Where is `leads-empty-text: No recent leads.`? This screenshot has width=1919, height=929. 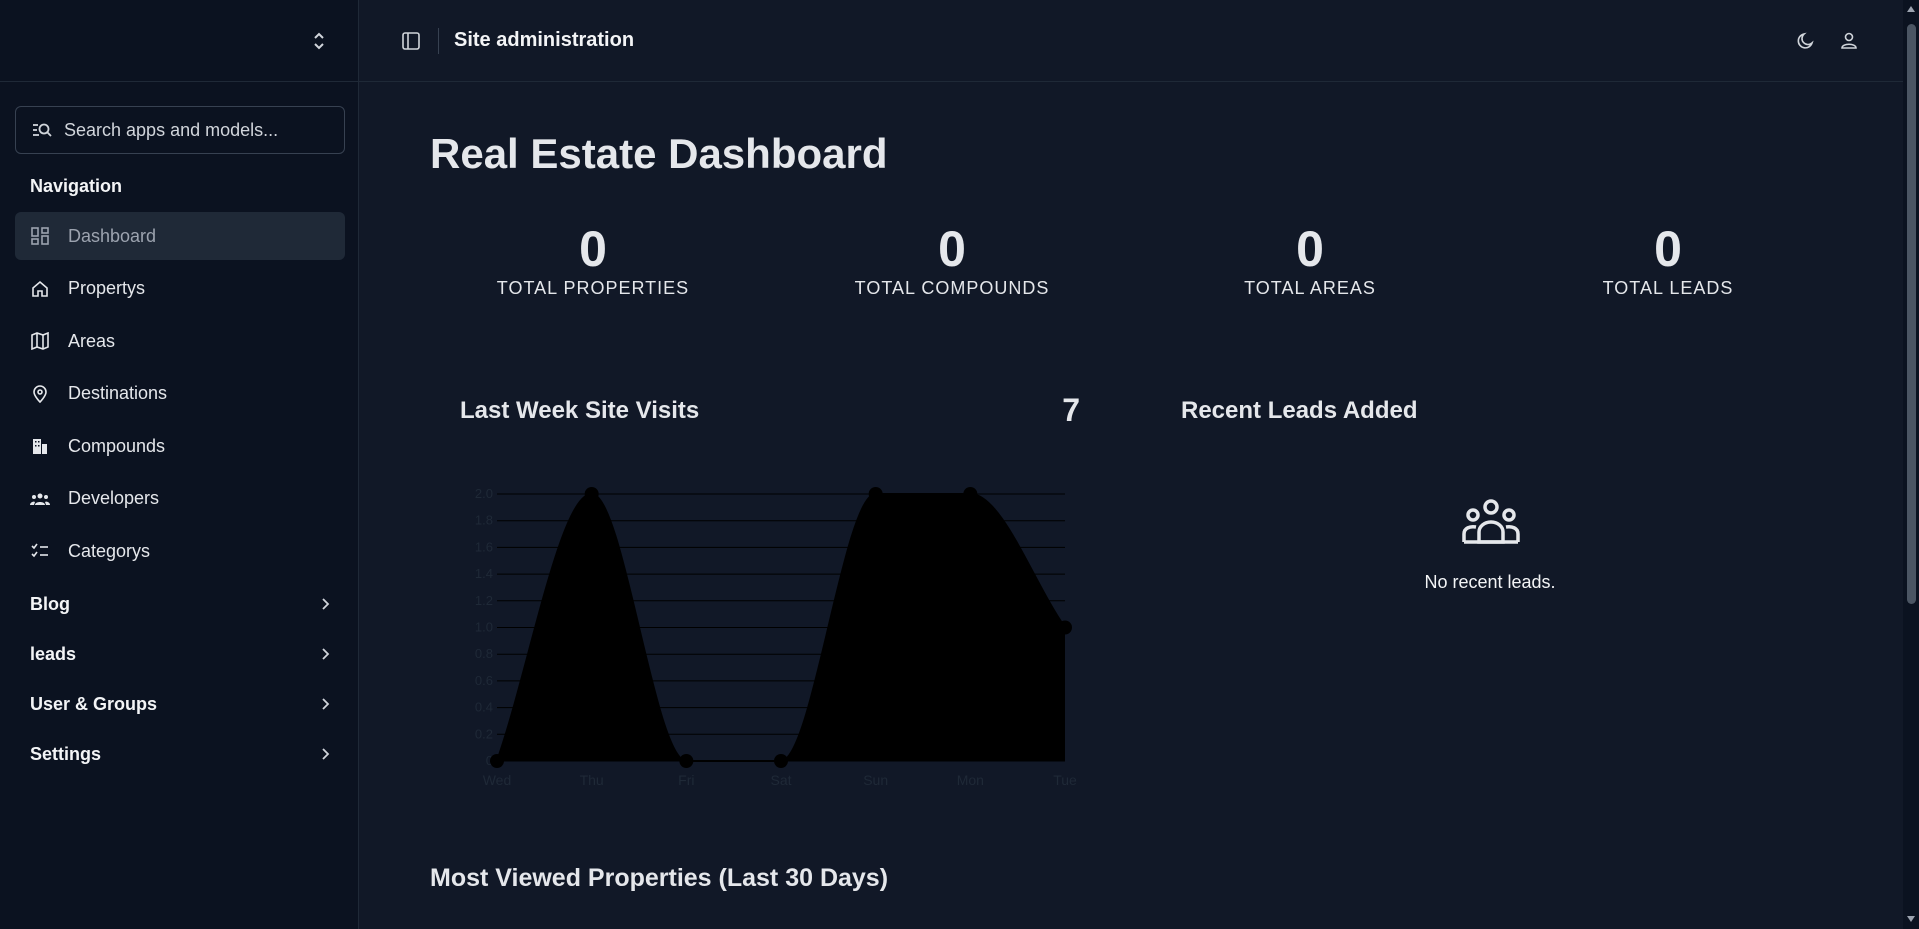
leads-empty-text: No recent leads. is located at coordinates (1490, 582).